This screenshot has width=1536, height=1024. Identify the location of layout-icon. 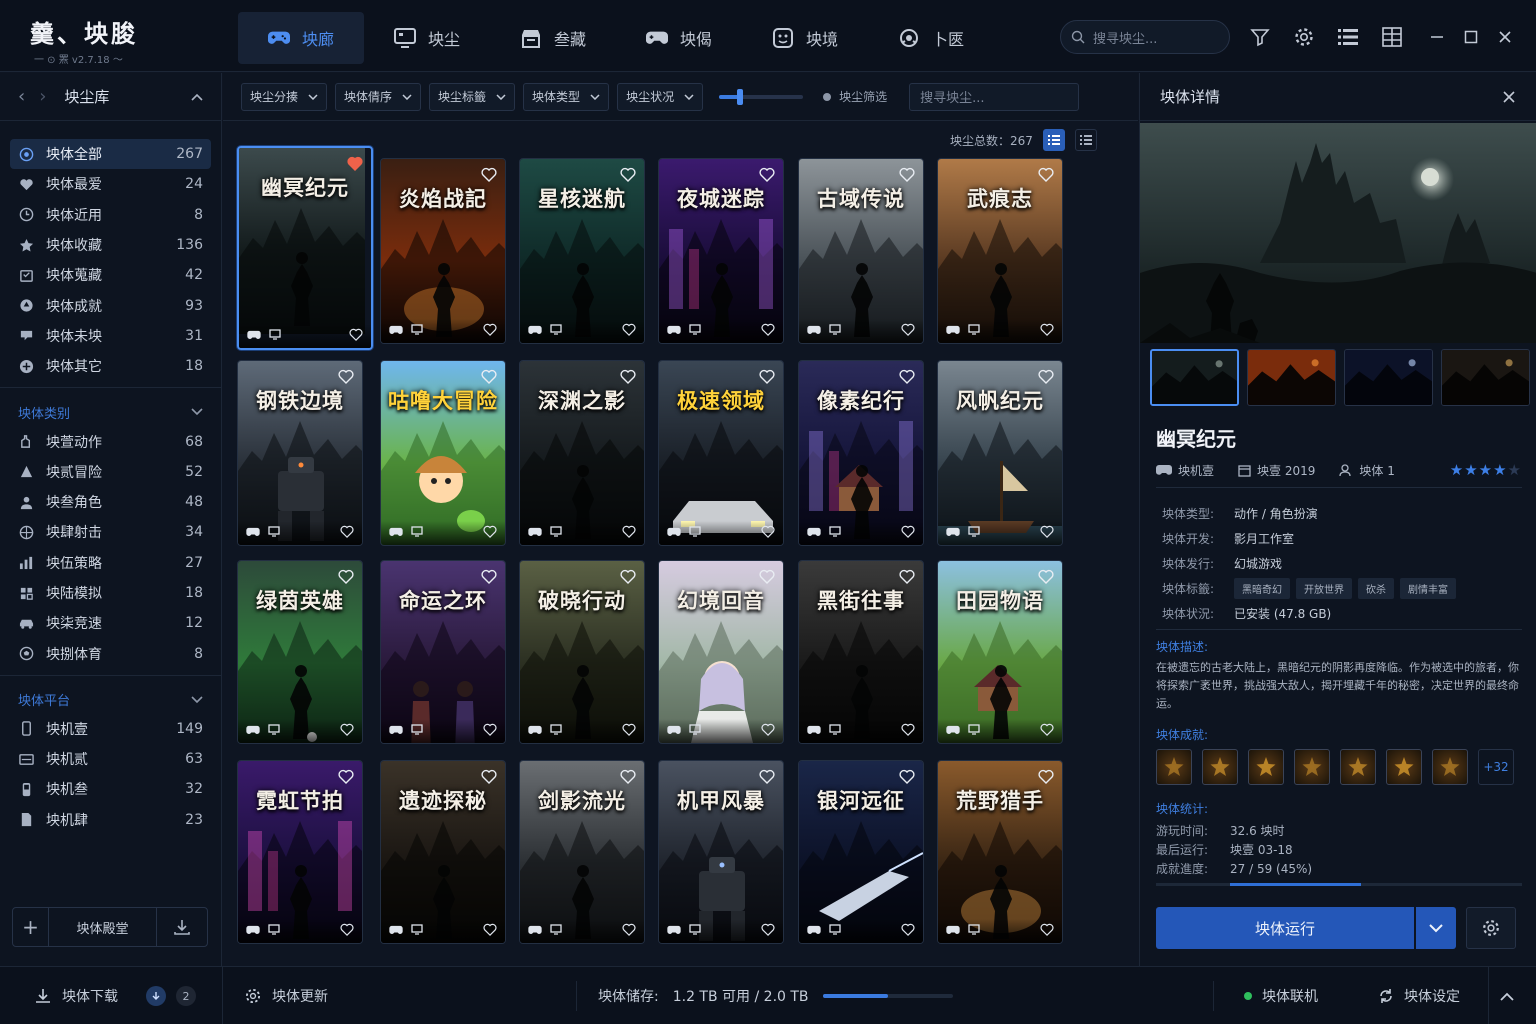
(1392, 37).